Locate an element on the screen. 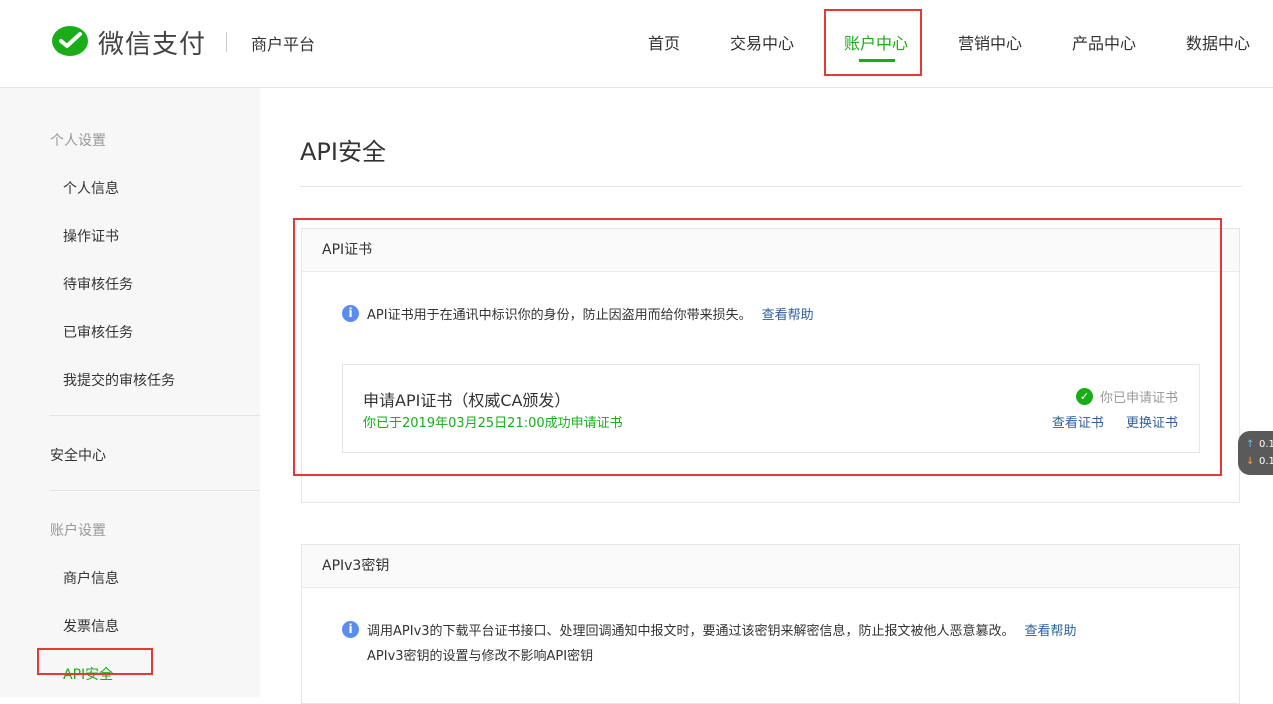  sidebar-item-personal-info: 个人信息 is located at coordinates (91, 188).